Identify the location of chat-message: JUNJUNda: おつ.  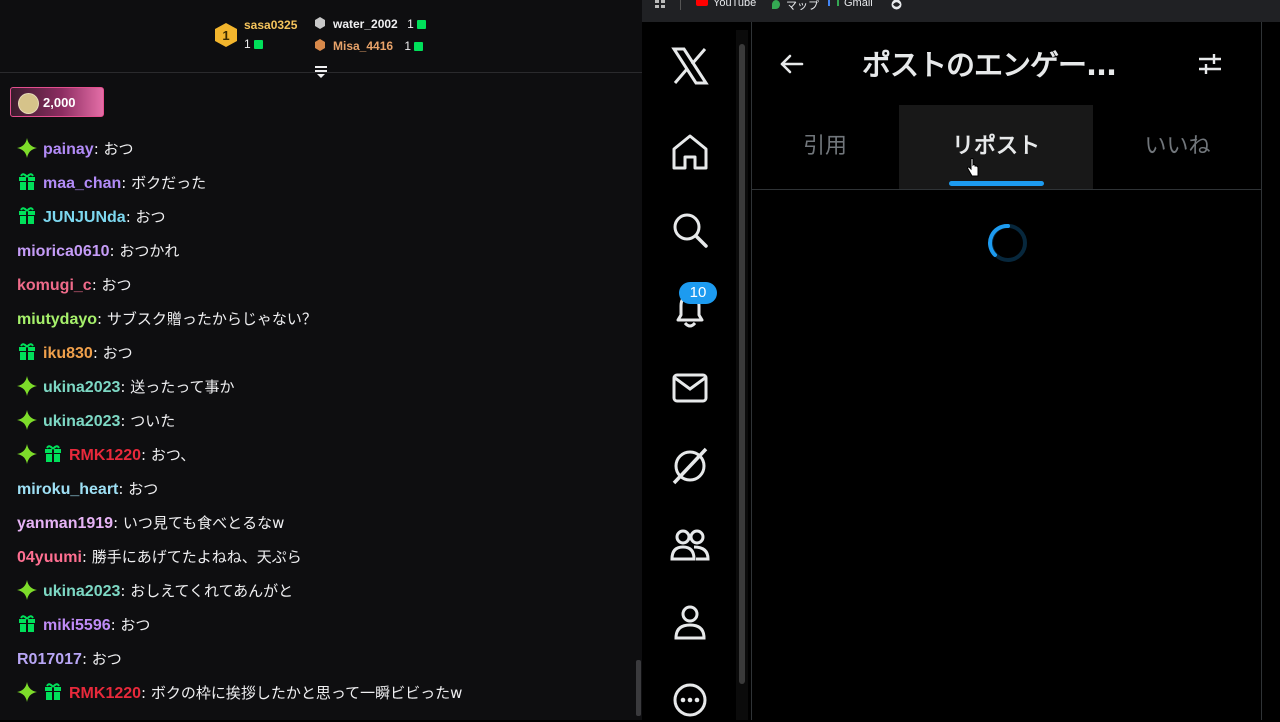
(91, 217).